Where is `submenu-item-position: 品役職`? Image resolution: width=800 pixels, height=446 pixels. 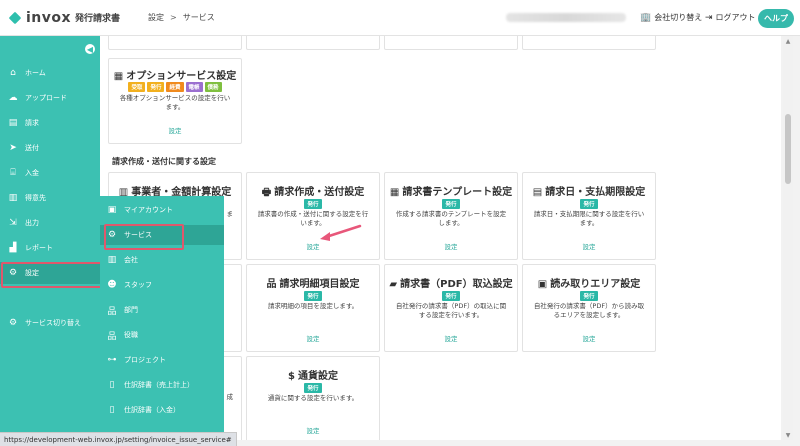
submenu-item-position: 品役職 is located at coordinates (162, 335).